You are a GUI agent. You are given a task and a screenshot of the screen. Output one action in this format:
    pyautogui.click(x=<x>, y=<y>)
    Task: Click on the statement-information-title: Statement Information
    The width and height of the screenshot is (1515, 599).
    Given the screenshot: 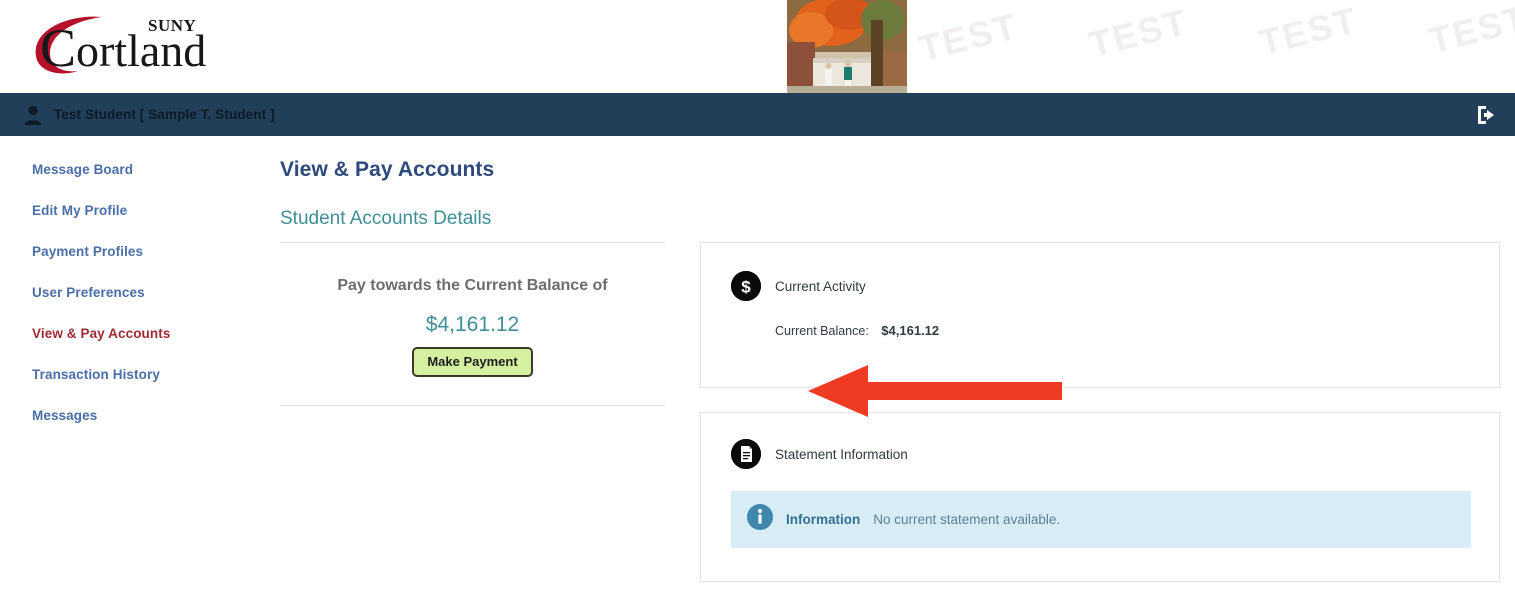 What is the action you would take?
    pyautogui.click(x=841, y=454)
    